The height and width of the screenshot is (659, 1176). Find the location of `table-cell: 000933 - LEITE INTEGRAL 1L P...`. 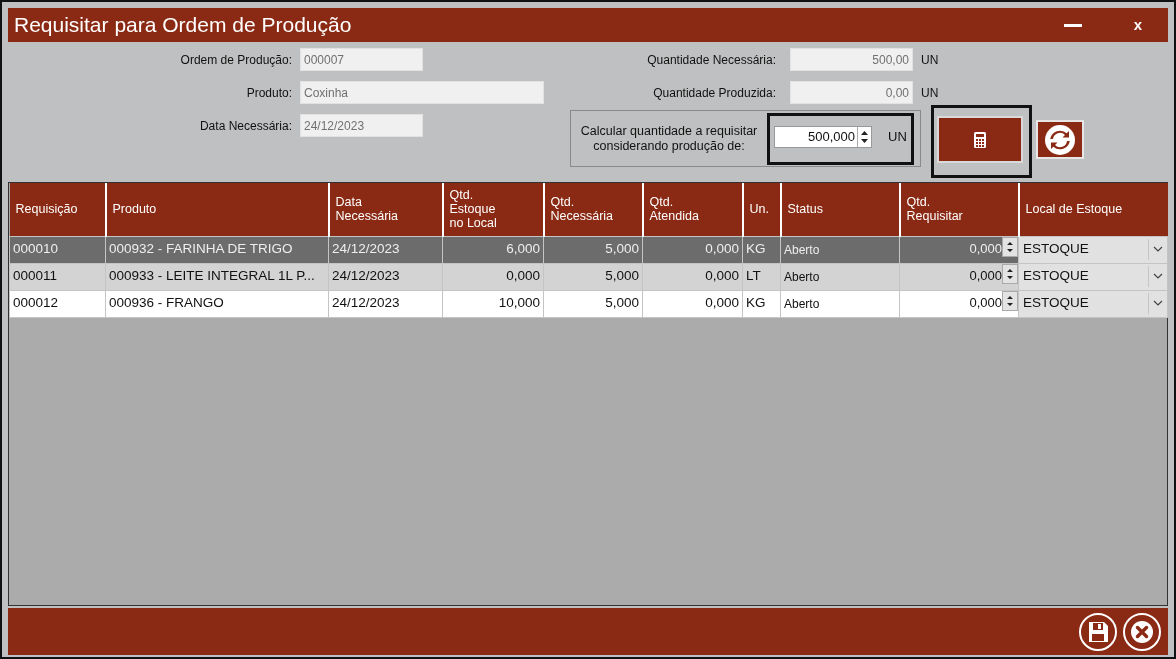

table-cell: 000933 - LEITE INTEGRAL 1L P... is located at coordinates (217, 276).